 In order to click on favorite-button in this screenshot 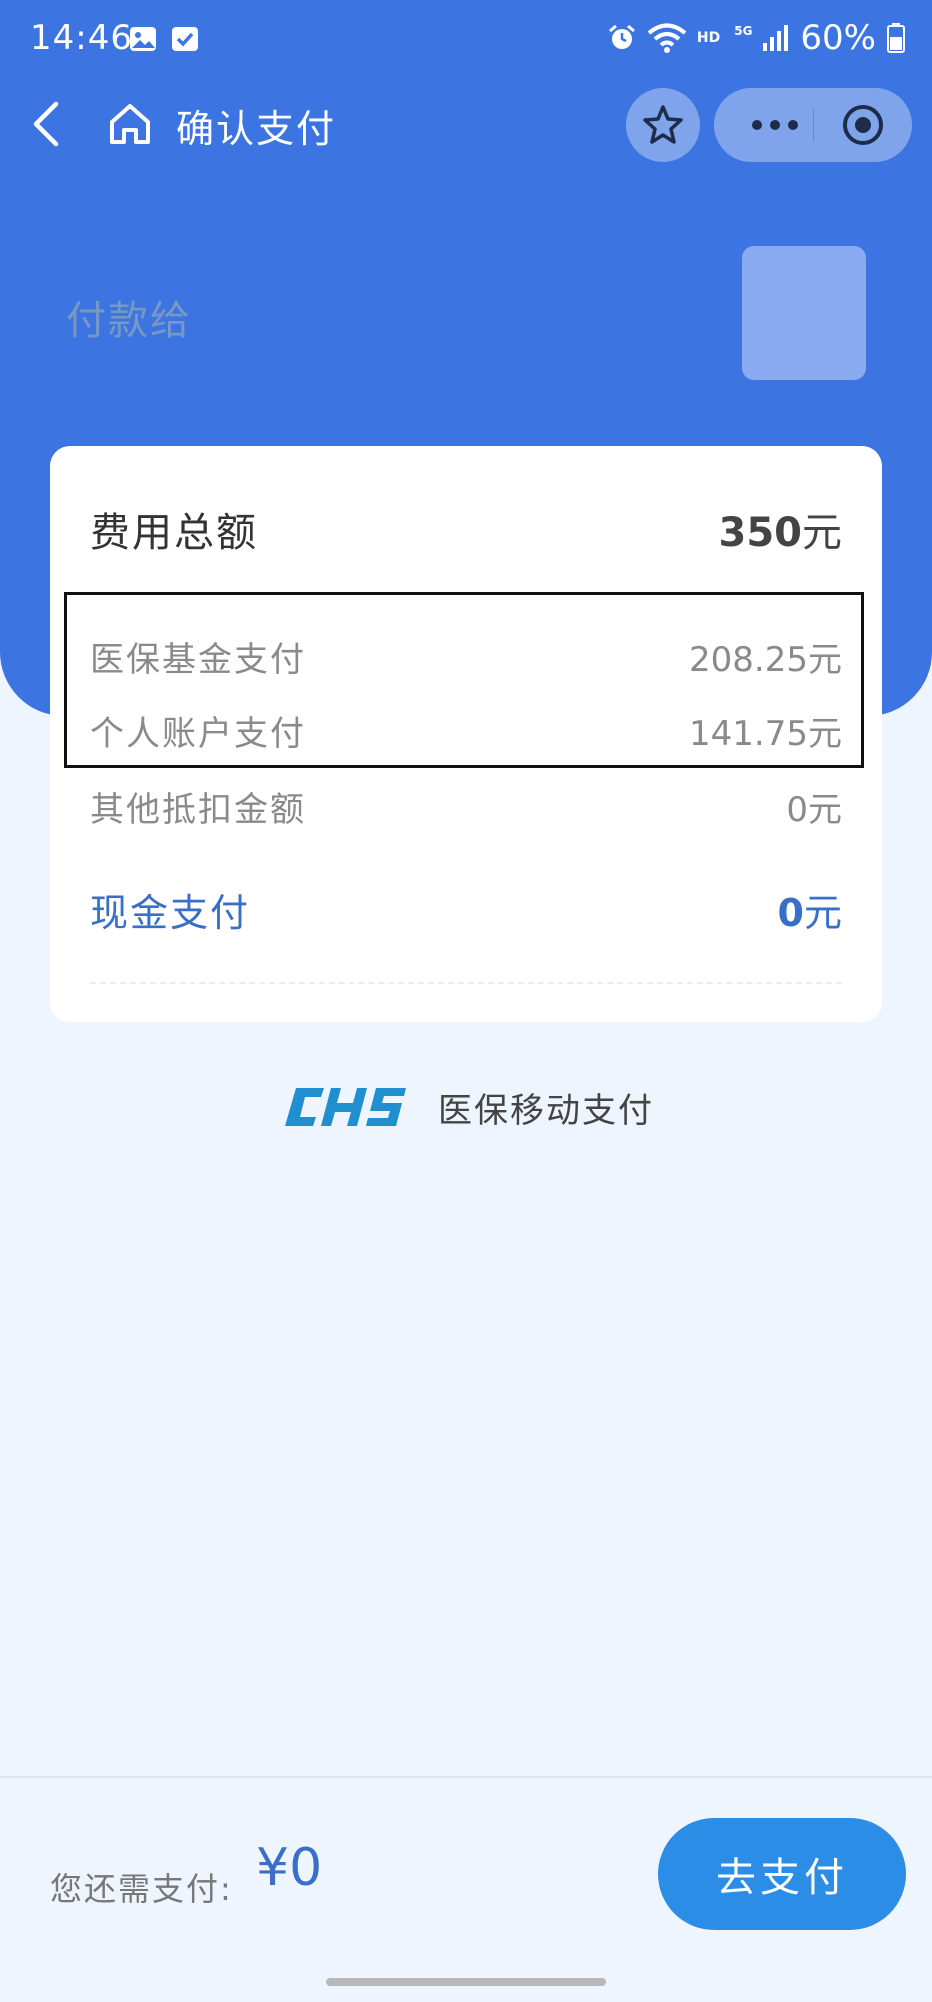, I will do `click(663, 125)`.